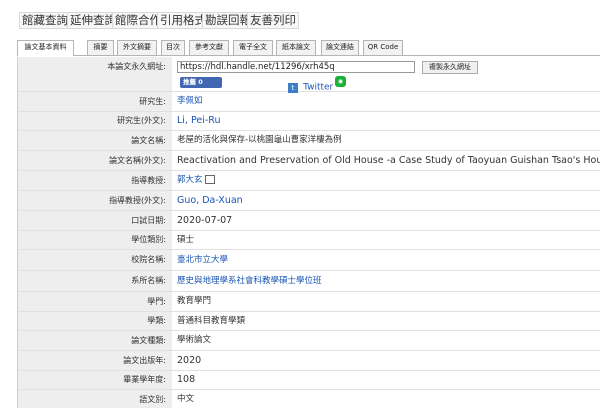 The width and height of the screenshot is (600, 408). I want to click on advisor-en-link: Guo, Da-Xuan, so click(388, 200).